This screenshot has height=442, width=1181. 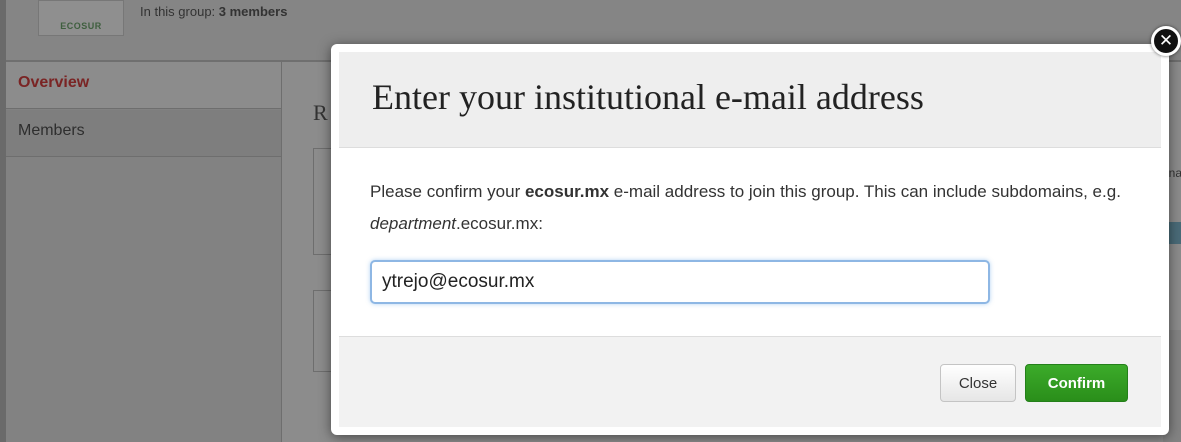 What do you see at coordinates (978, 383) in the screenshot?
I see `close-button: Close` at bounding box center [978, 383].